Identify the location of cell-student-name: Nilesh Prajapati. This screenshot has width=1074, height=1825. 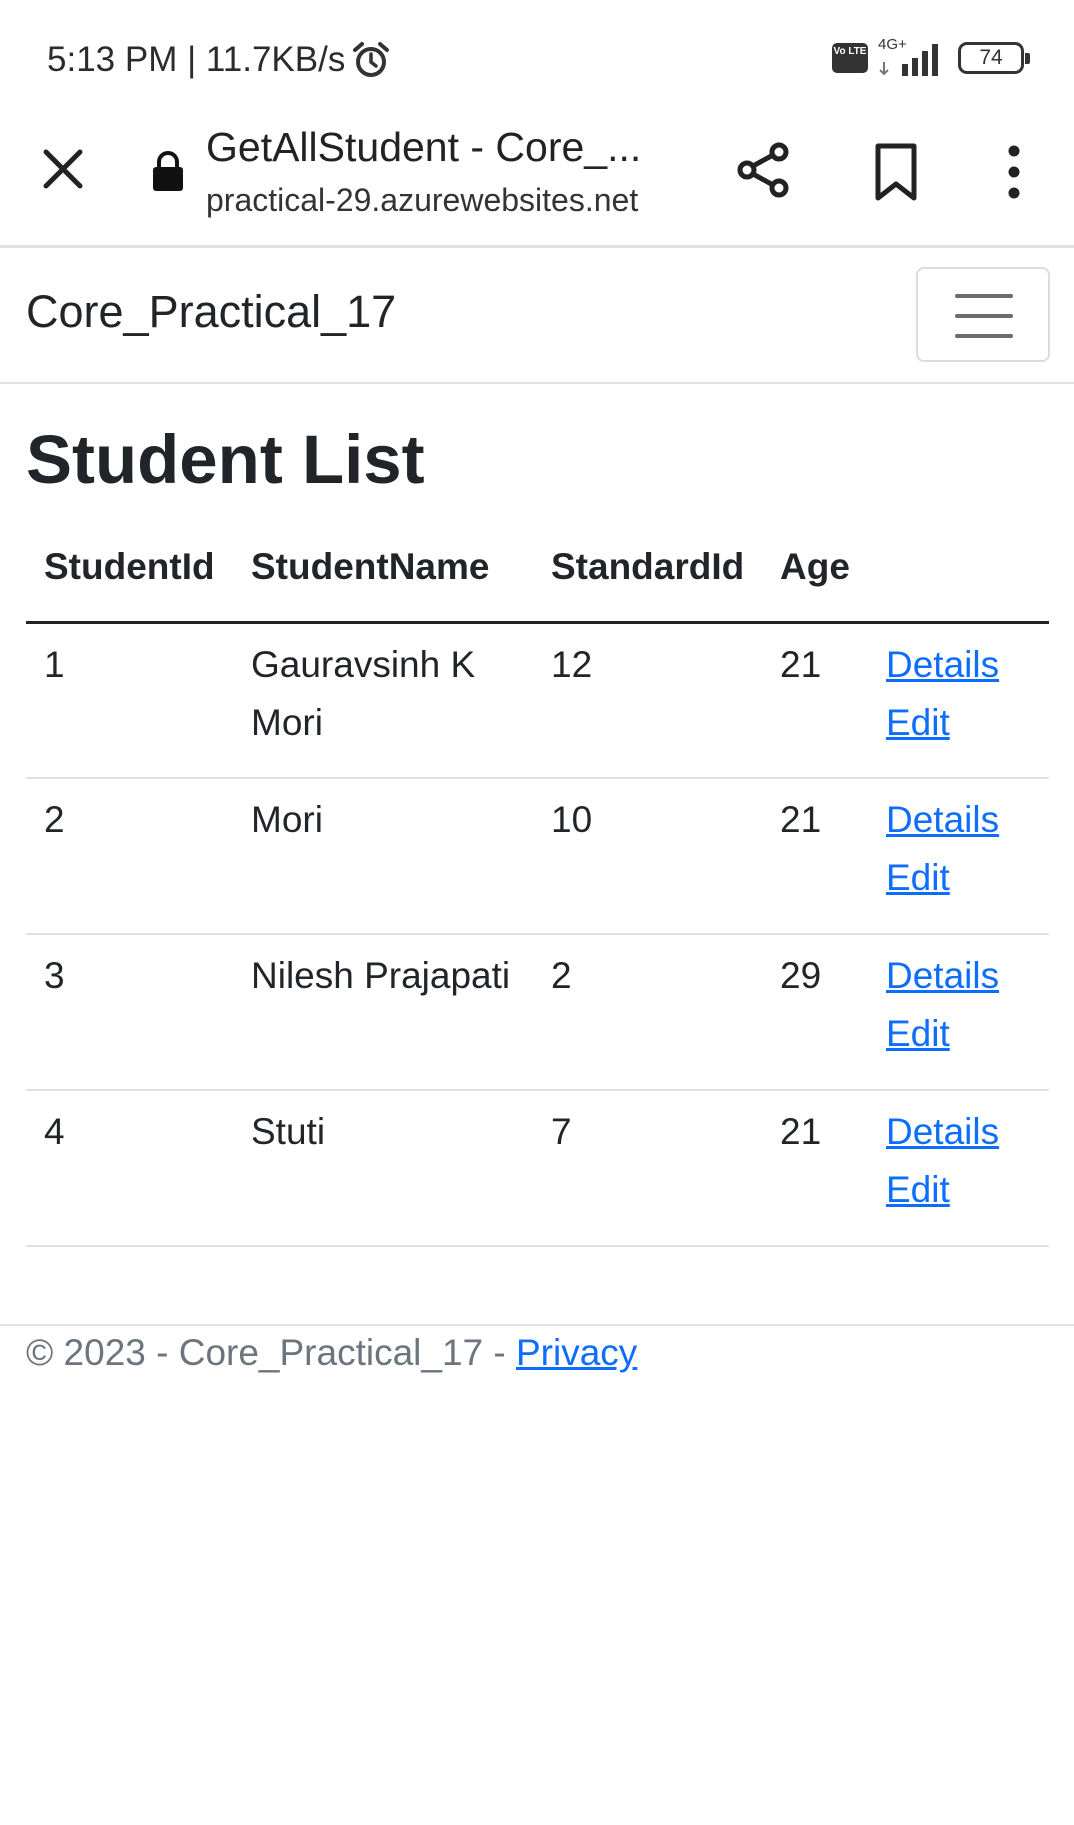
(383, 1012).